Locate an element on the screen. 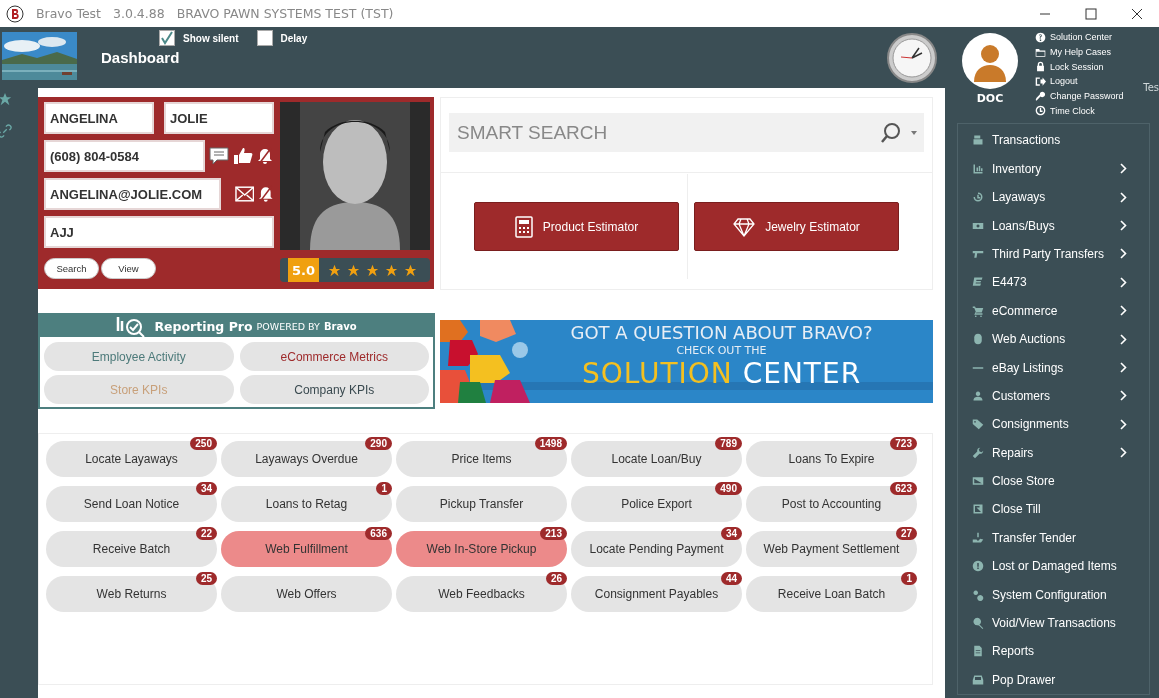 This screenshot has width=1159, height=698. count-badge: 250 is located at coordinates (203, 443).